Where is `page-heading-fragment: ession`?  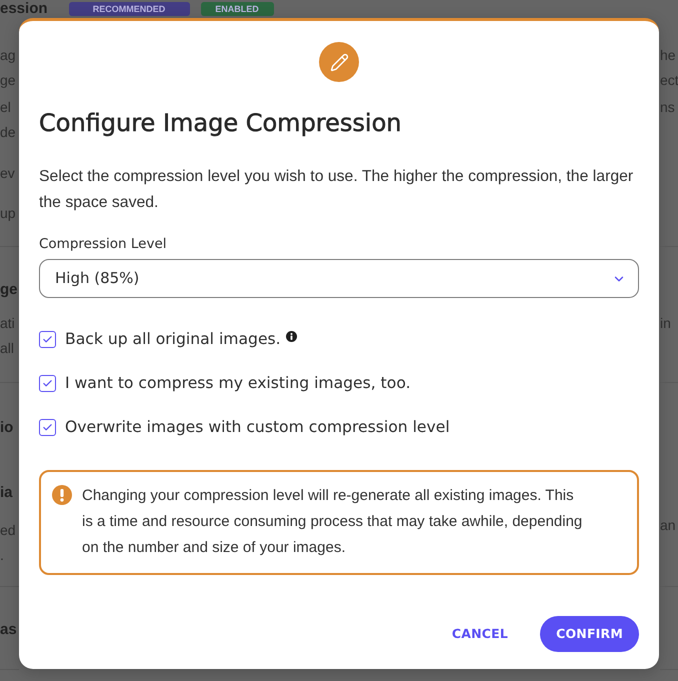 page-heading-fragment: ession is located at coordinates (24, 9).